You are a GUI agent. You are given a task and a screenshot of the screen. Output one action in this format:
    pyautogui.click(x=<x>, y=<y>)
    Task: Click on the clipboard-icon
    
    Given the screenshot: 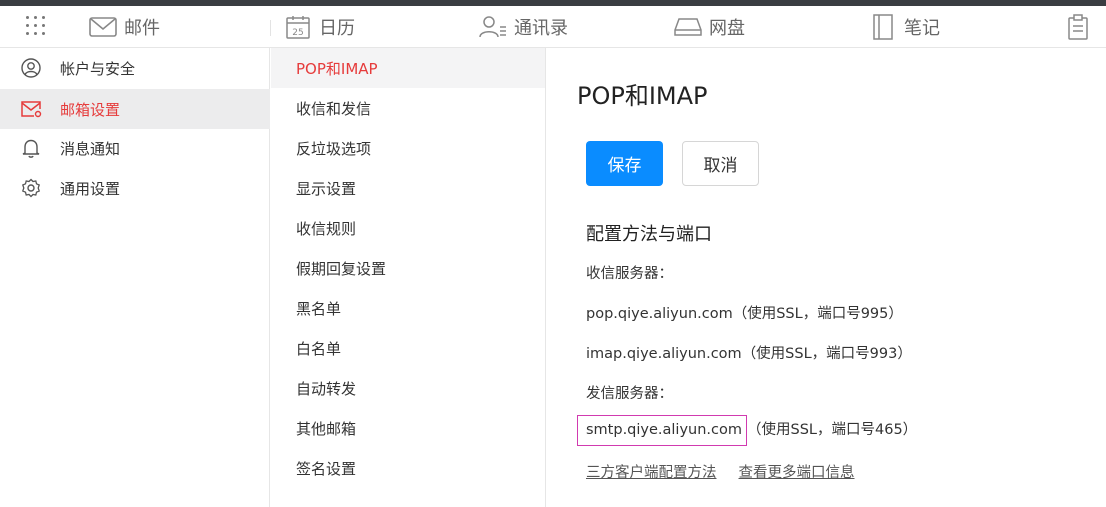 What is the action you would take?
    pyautogui.click(x=1078, y=27)
    